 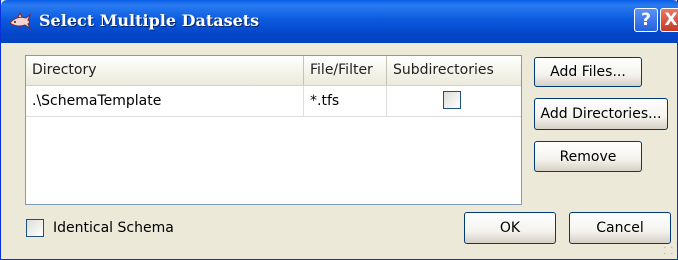 I want to click on table-row: .\SchemaTemplate *.tfs, so click(x=273, y=101).